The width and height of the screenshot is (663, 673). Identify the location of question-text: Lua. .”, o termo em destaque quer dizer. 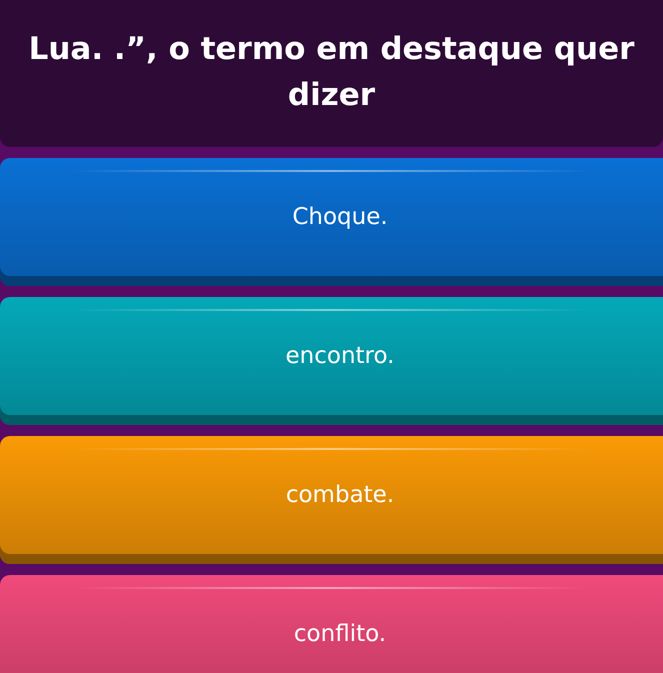
(332, 72).